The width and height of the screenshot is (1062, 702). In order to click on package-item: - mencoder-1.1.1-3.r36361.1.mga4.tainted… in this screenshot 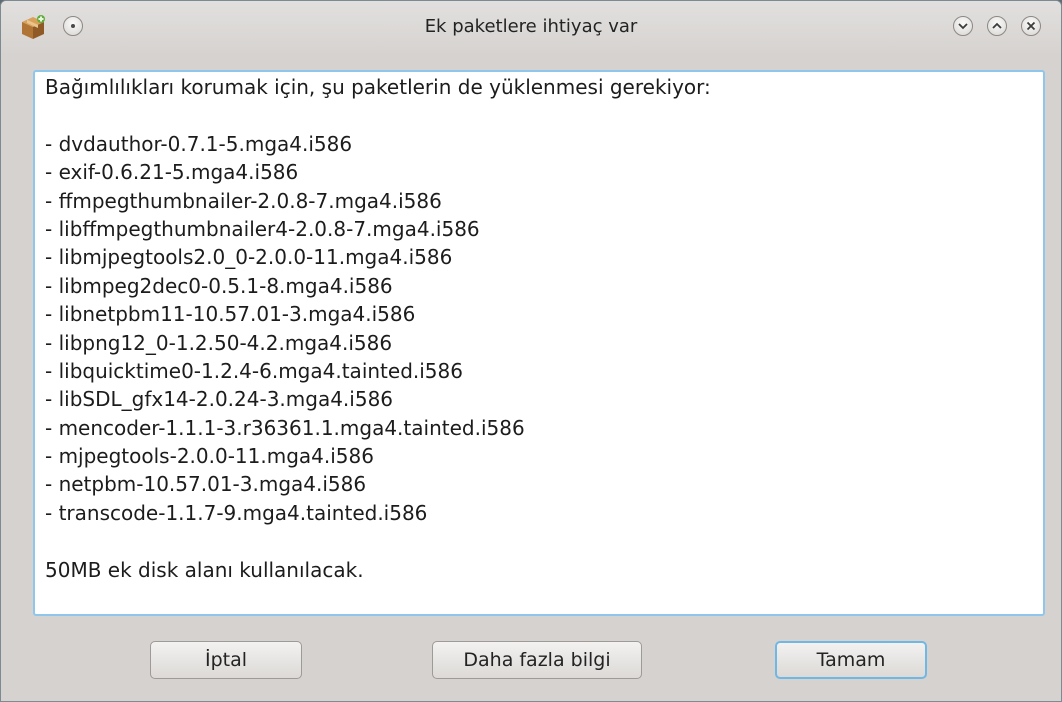, I will do `click(285, 427)`.